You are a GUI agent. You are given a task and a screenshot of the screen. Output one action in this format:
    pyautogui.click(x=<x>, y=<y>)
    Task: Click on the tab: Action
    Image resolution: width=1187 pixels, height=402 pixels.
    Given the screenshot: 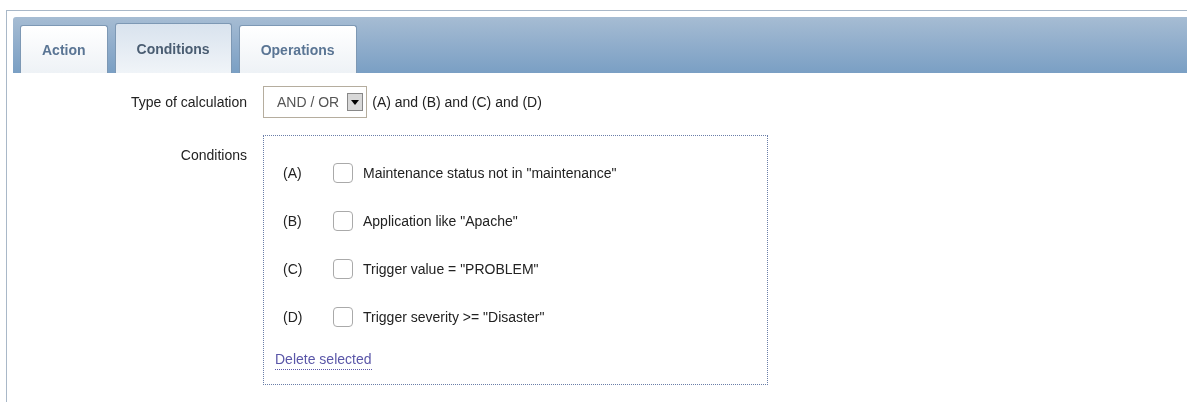 What is the action you would take?
    pyautogui.click(x=64, y=49)
    